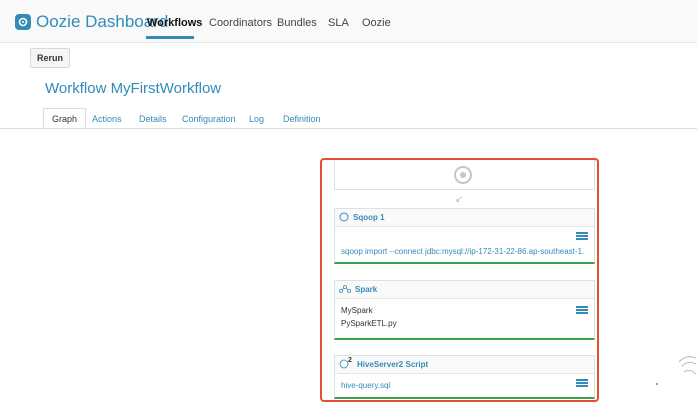  What do you see at coordinates (376, 23) in the screenshot?
I see `nav-oozie: Oozie` at bounding box center [376, 23].